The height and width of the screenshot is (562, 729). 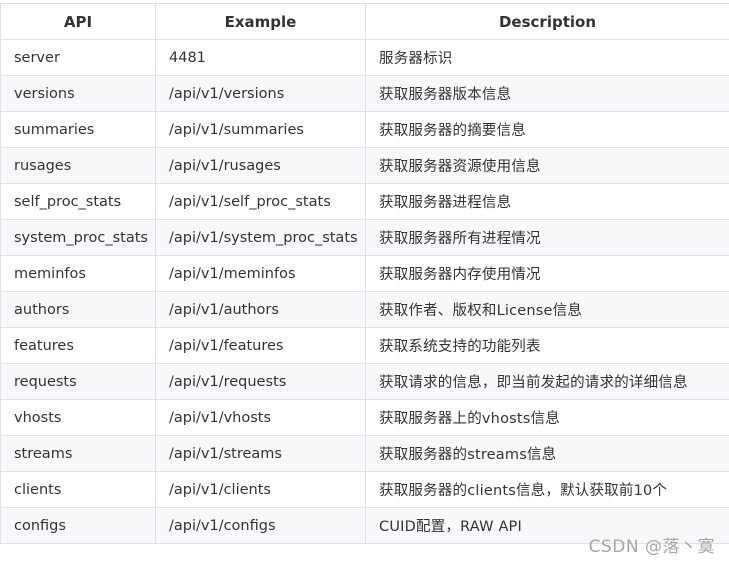 I want to click on api-cell: authors, so click(x=78, y=309).